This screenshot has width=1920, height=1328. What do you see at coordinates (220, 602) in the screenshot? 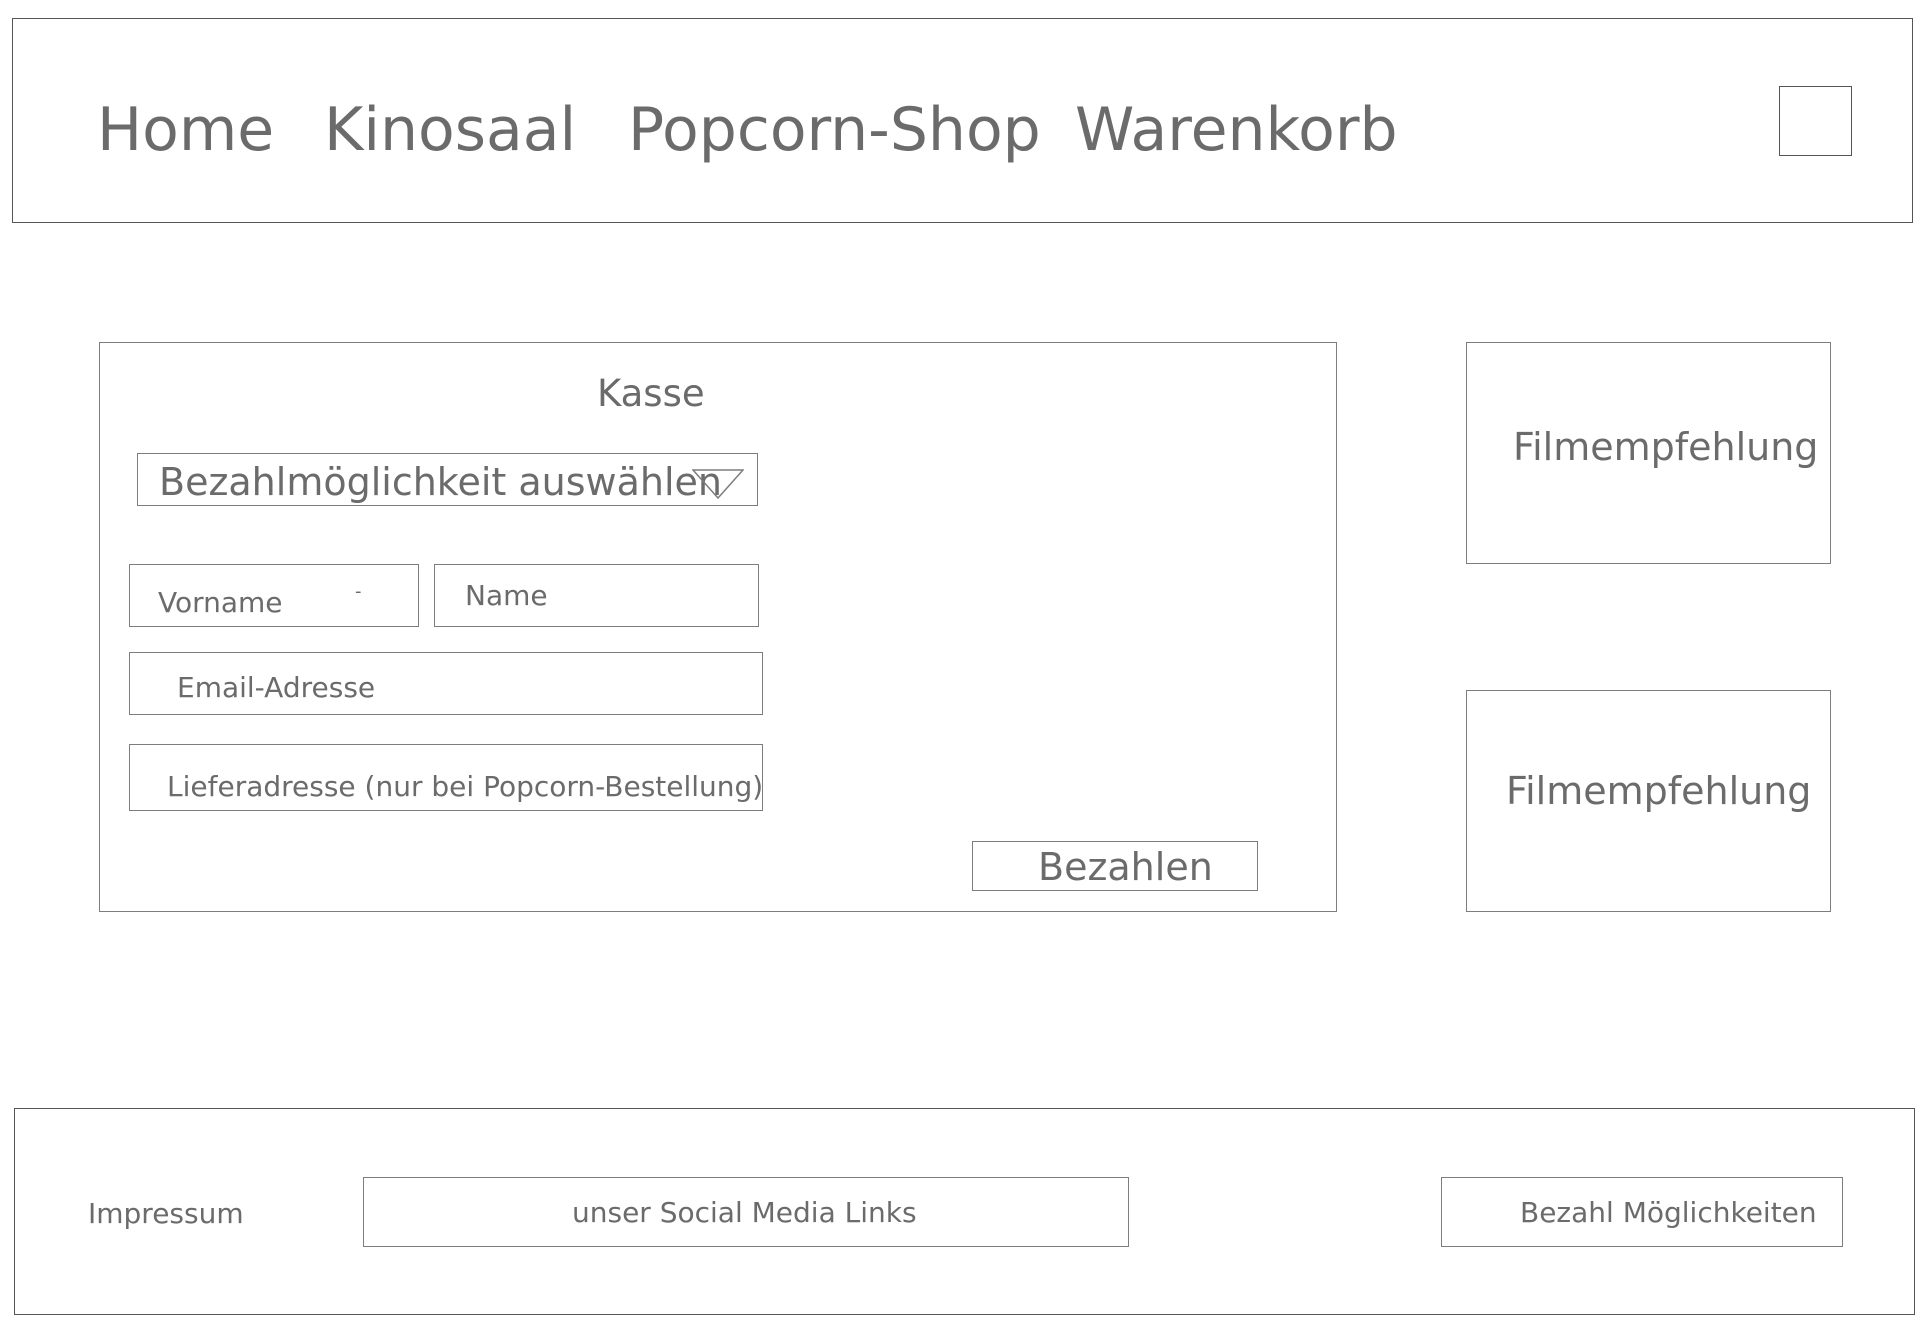
I see `vorname-placeholder: Vorname` at bounding box center [220, 602].